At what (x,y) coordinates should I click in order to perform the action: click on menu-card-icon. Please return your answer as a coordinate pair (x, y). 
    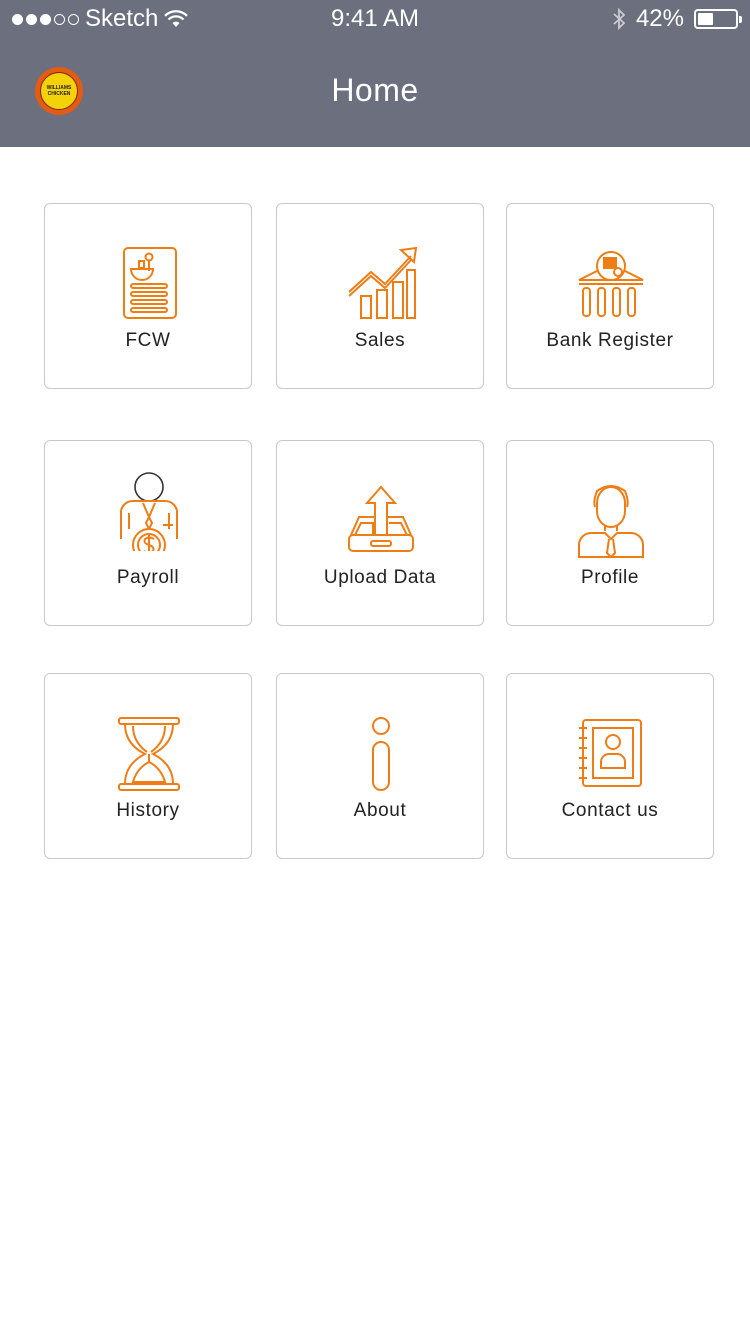
    Looking at the image, I should click on (150, 283).